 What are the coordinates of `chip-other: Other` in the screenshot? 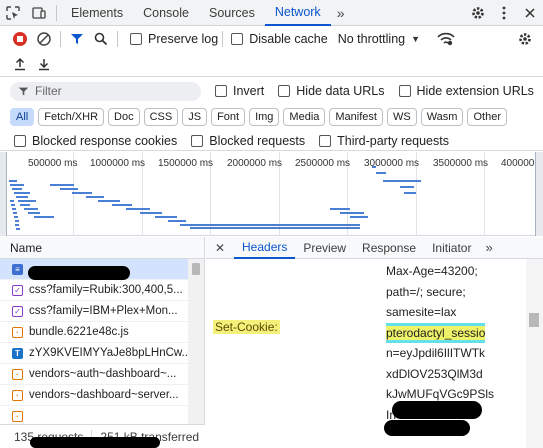 It's located at (487, 117).